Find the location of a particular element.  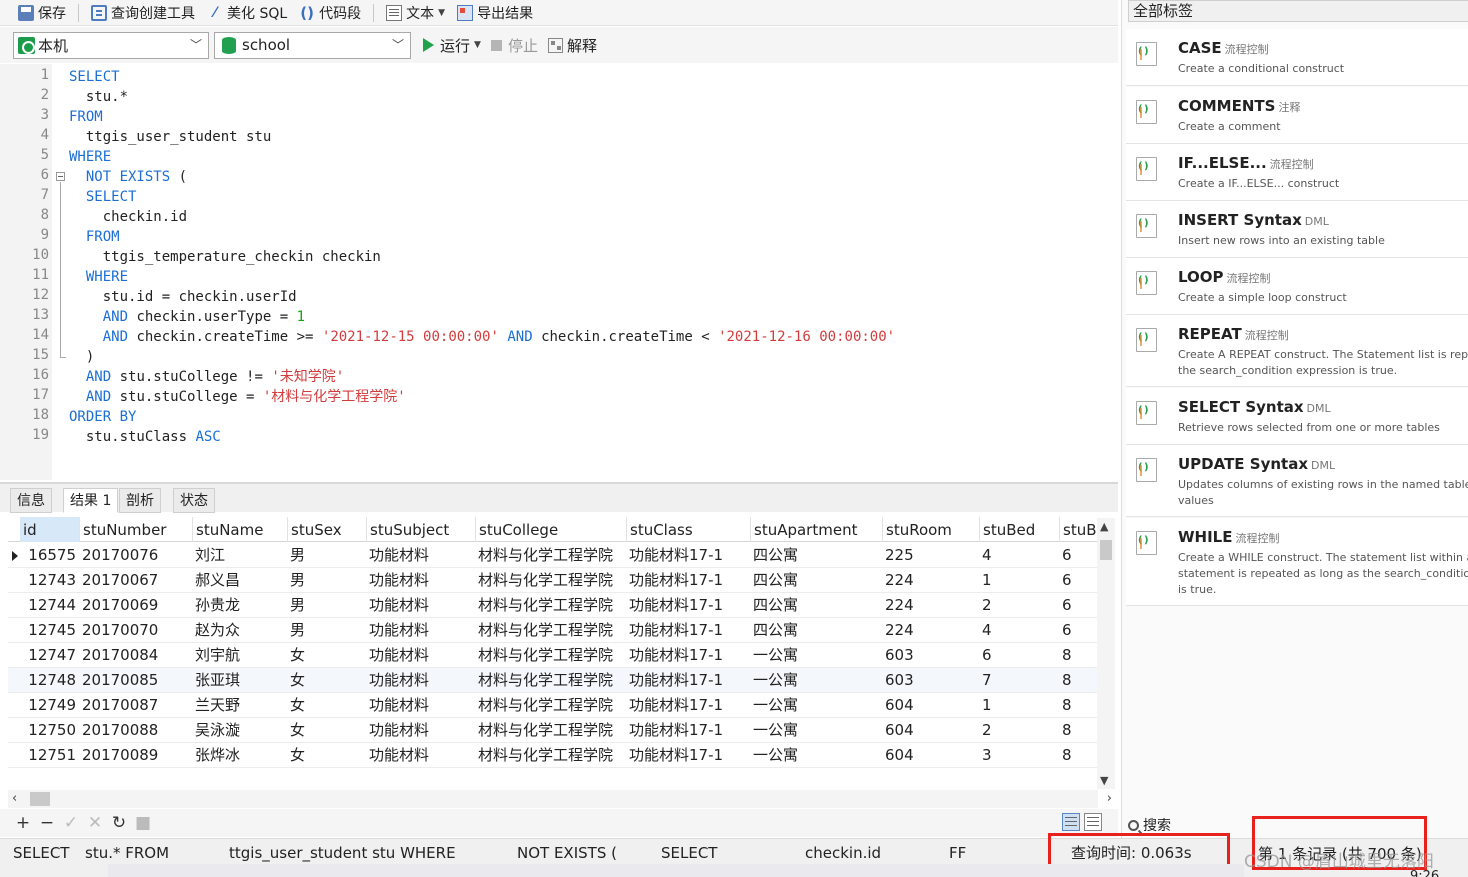

table-cell: 刘江 is located at coordinates (239, 555).